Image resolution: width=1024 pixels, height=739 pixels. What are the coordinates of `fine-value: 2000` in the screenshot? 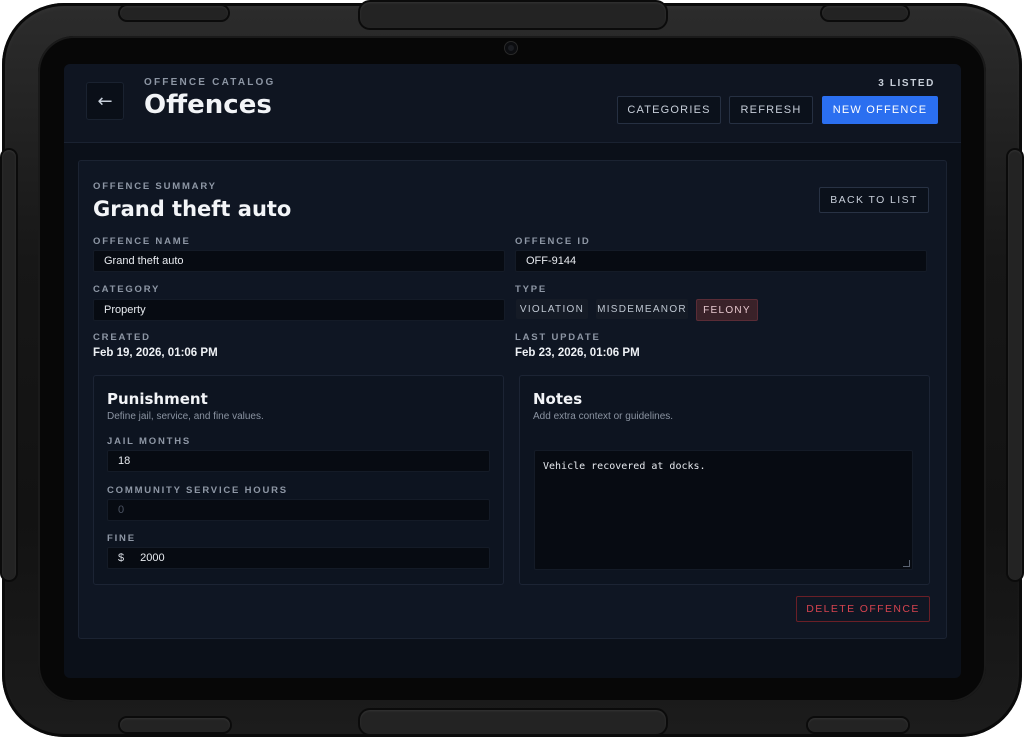 It's located at (152, 558).